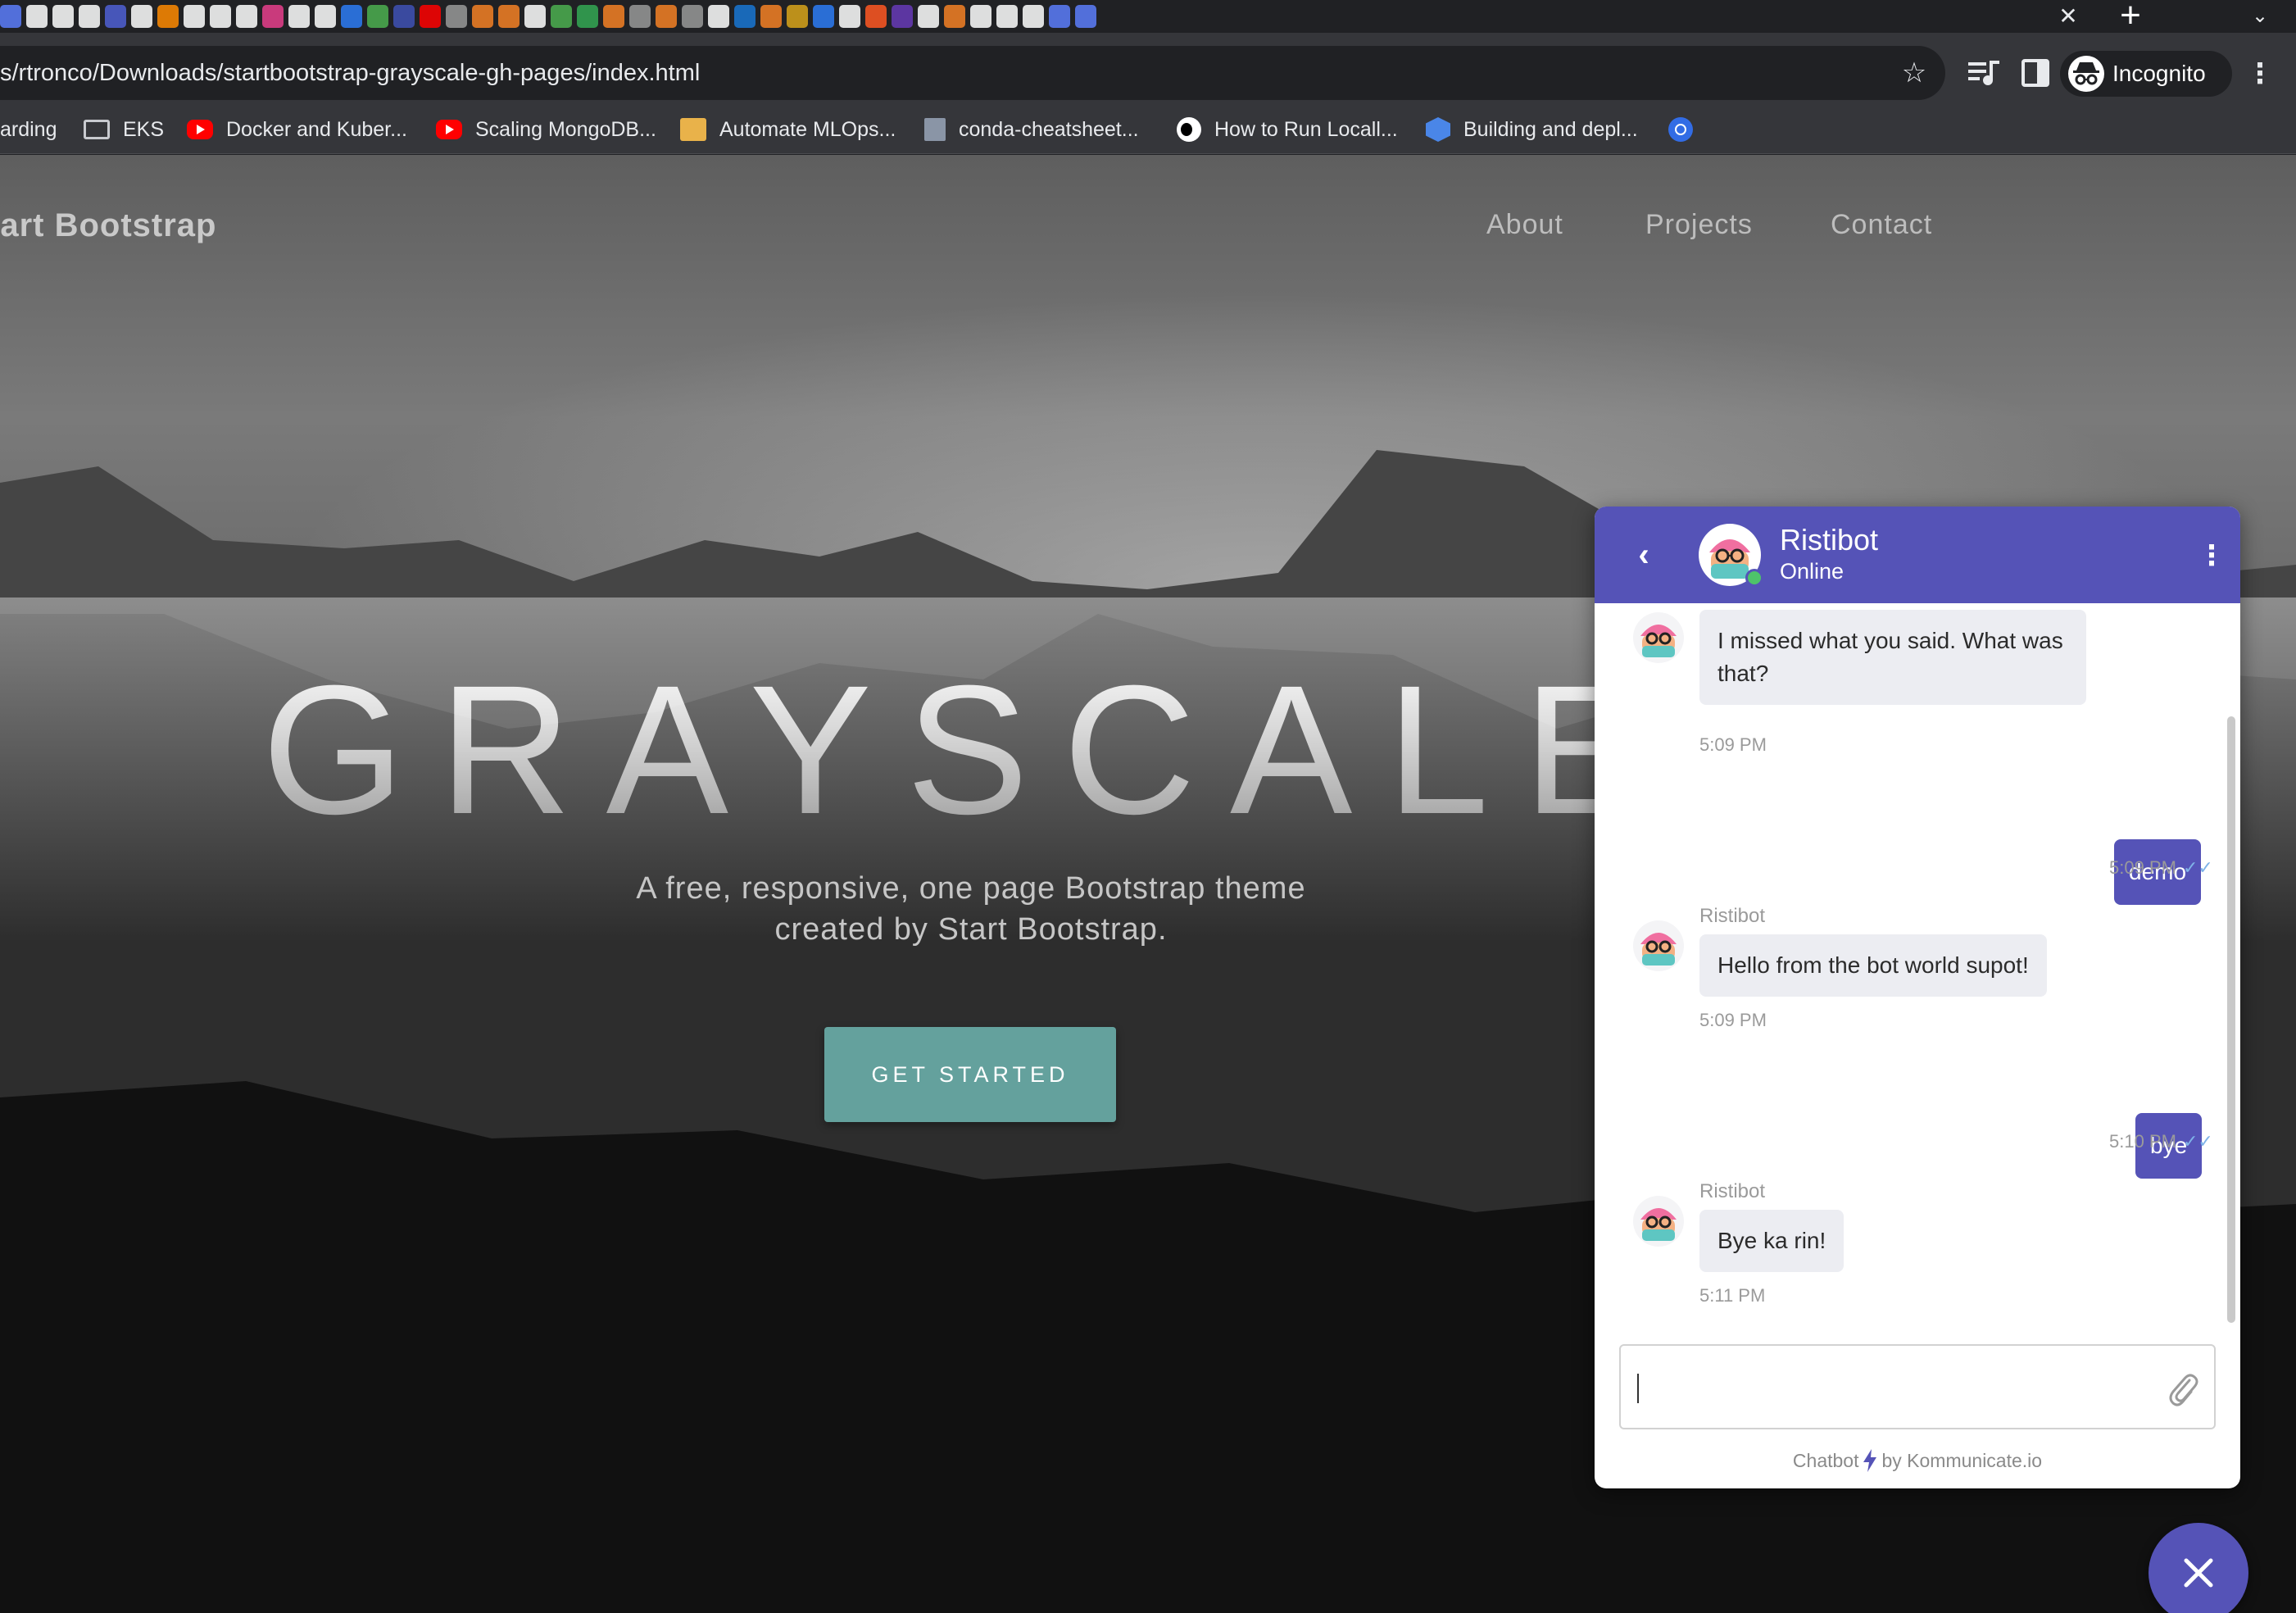 This screenshot has height=1613, width=2296. I want to click on box-icon, so click(693, 129).